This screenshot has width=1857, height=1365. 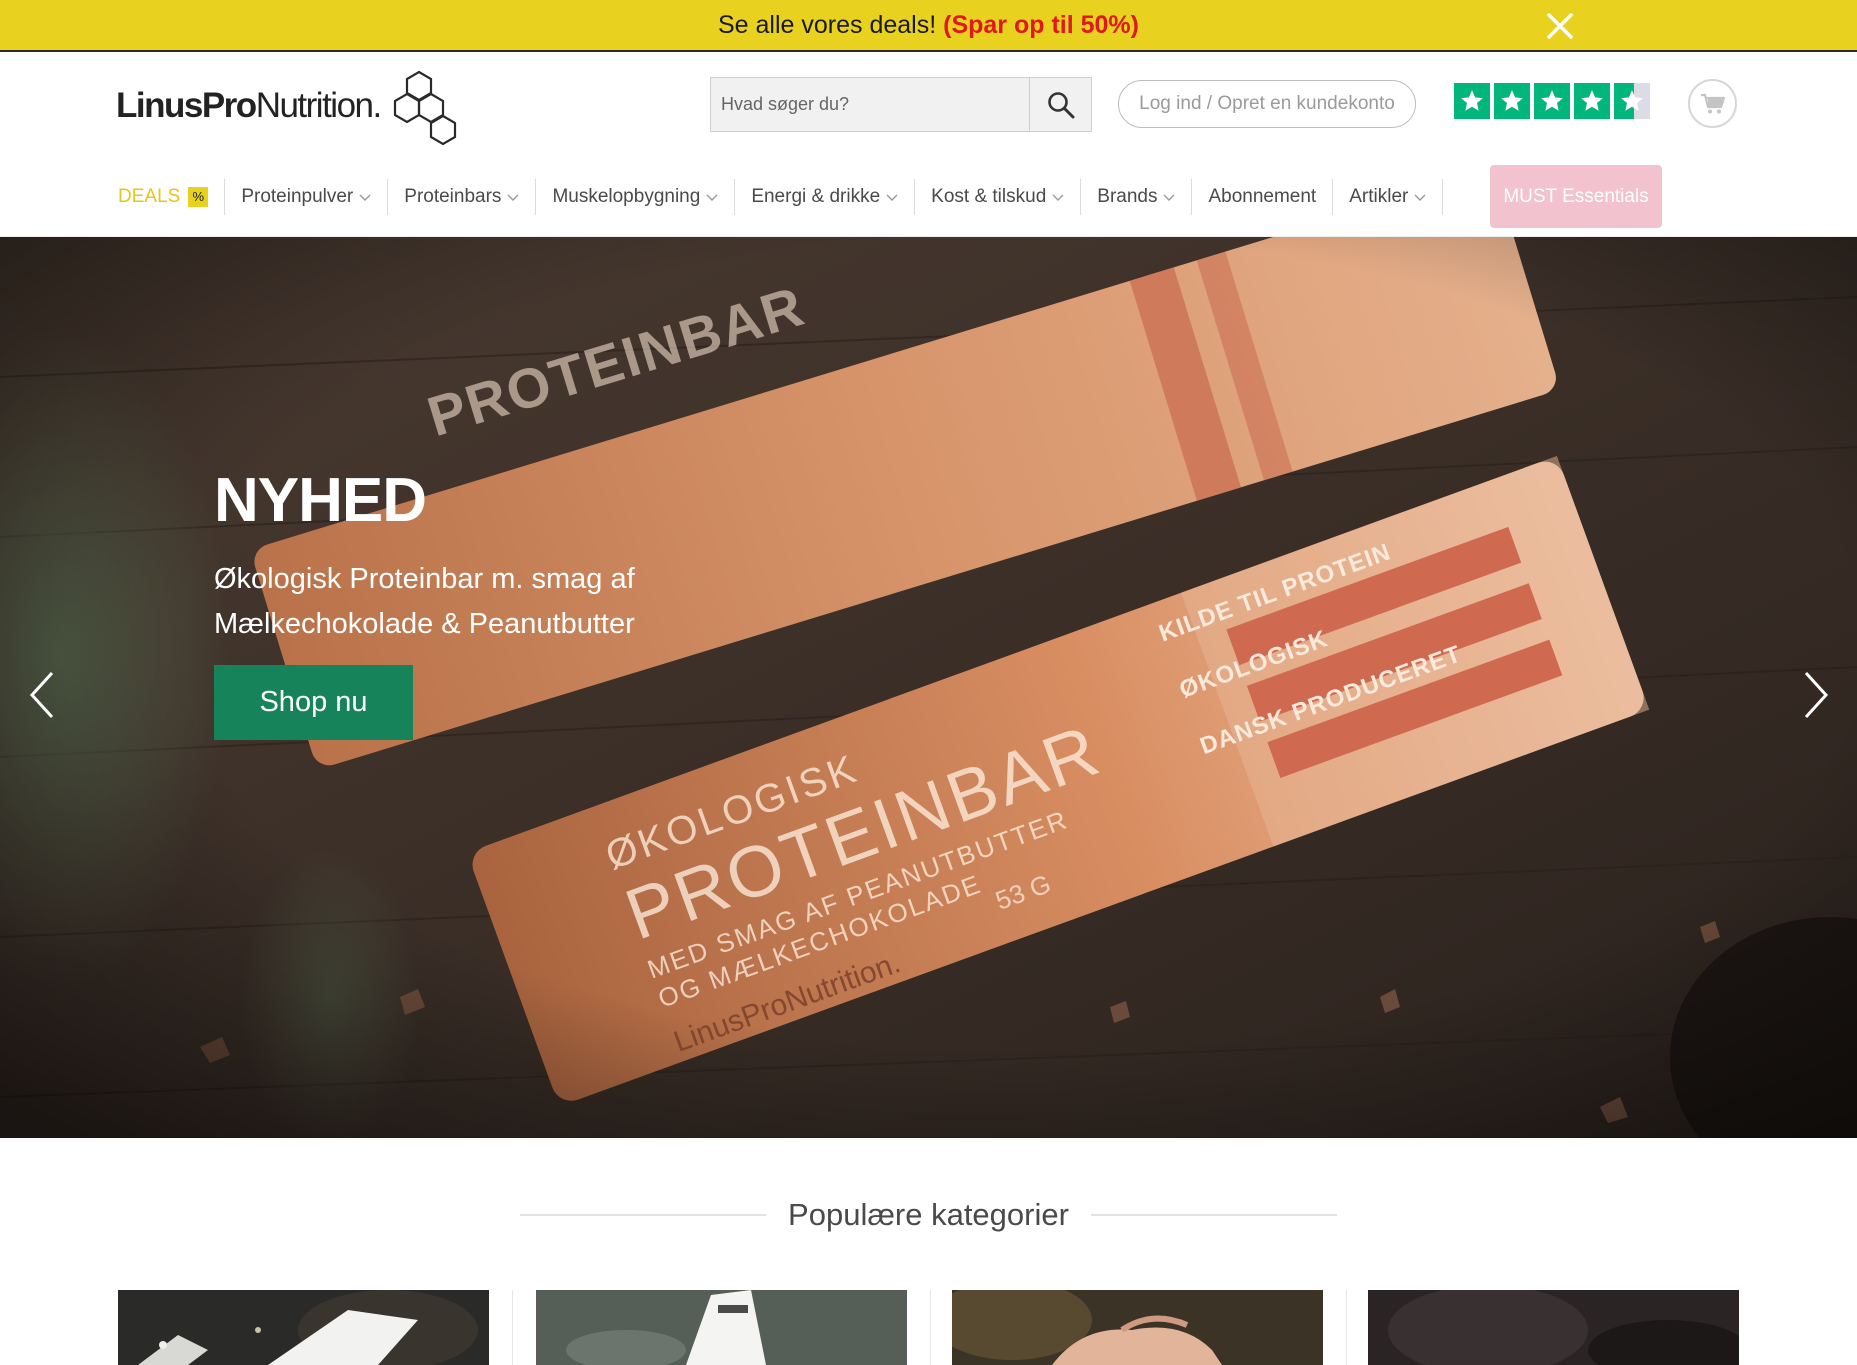 I want to click on cart-button, so click(x=1712, y=103).